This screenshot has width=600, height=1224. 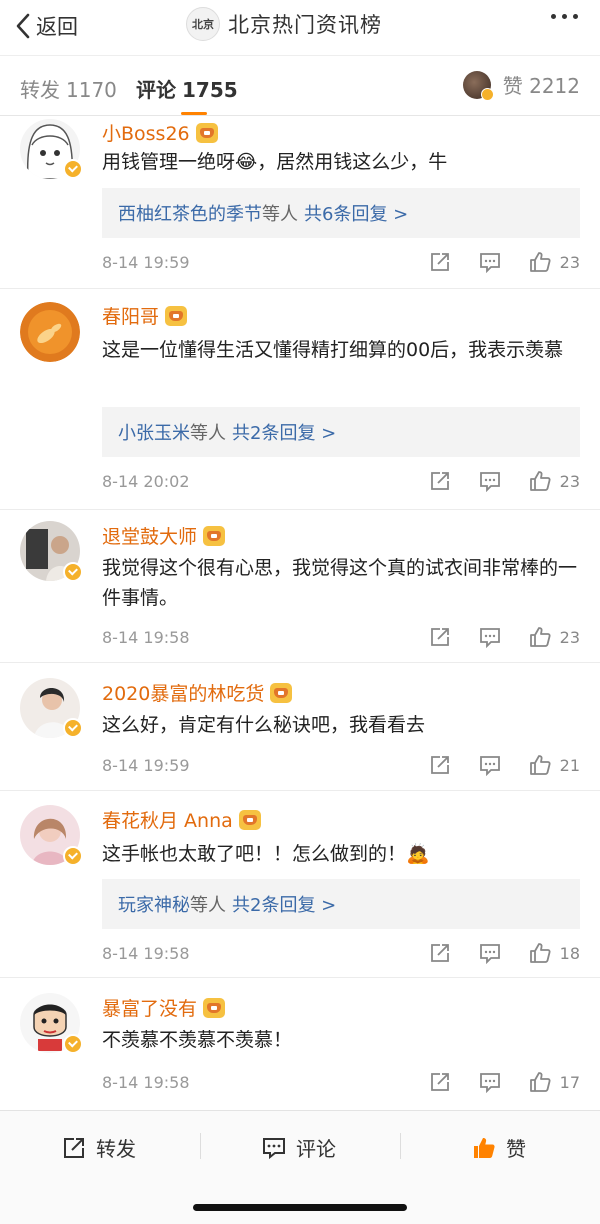 What do you see at coordinates (305, 25) in the screenshot?
I see `page-title: 北京热门资讯榜` at bounding box center [305, 25].